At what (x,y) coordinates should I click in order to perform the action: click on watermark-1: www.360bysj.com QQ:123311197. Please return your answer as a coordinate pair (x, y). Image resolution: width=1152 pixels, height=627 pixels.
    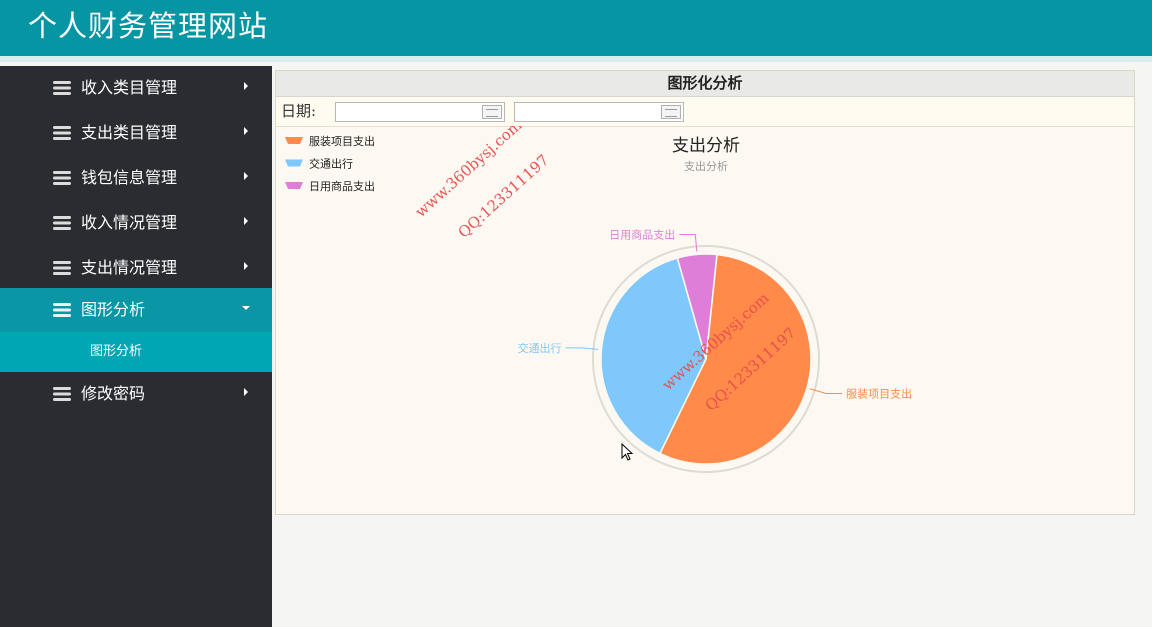
    Looking at the image, I should click on (482, 184).